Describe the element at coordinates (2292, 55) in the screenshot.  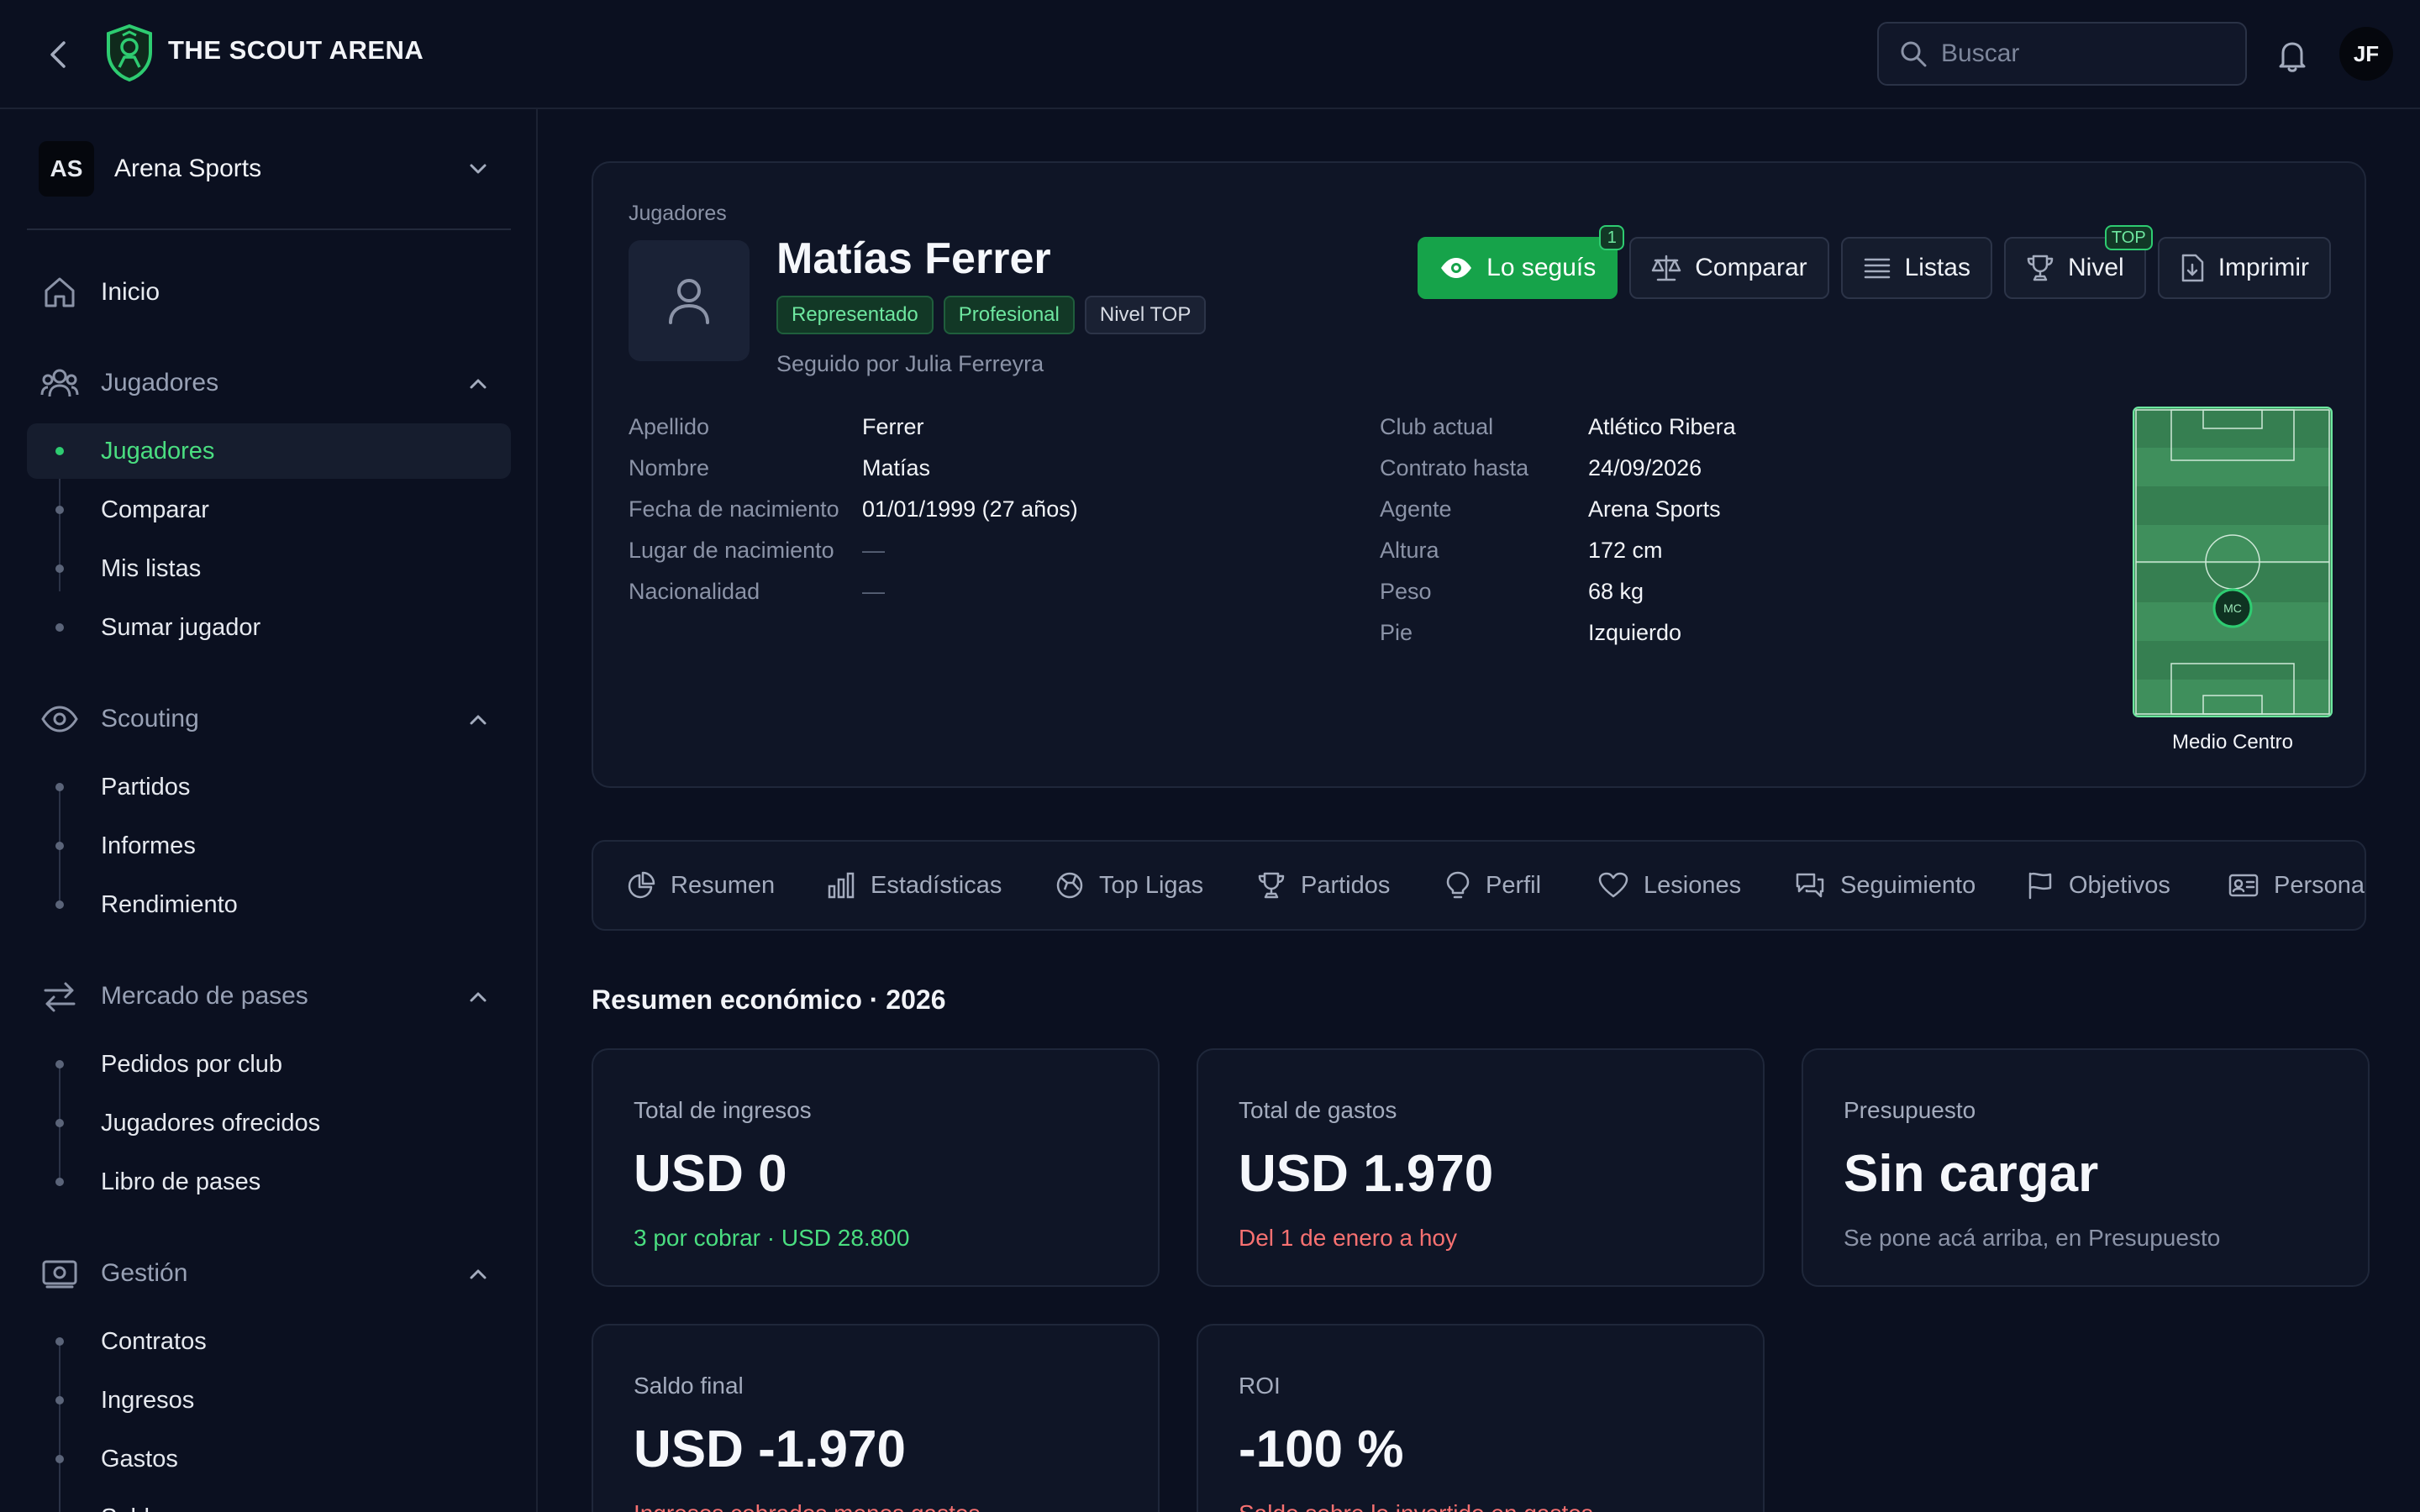
I see `bell-icon` at that location.